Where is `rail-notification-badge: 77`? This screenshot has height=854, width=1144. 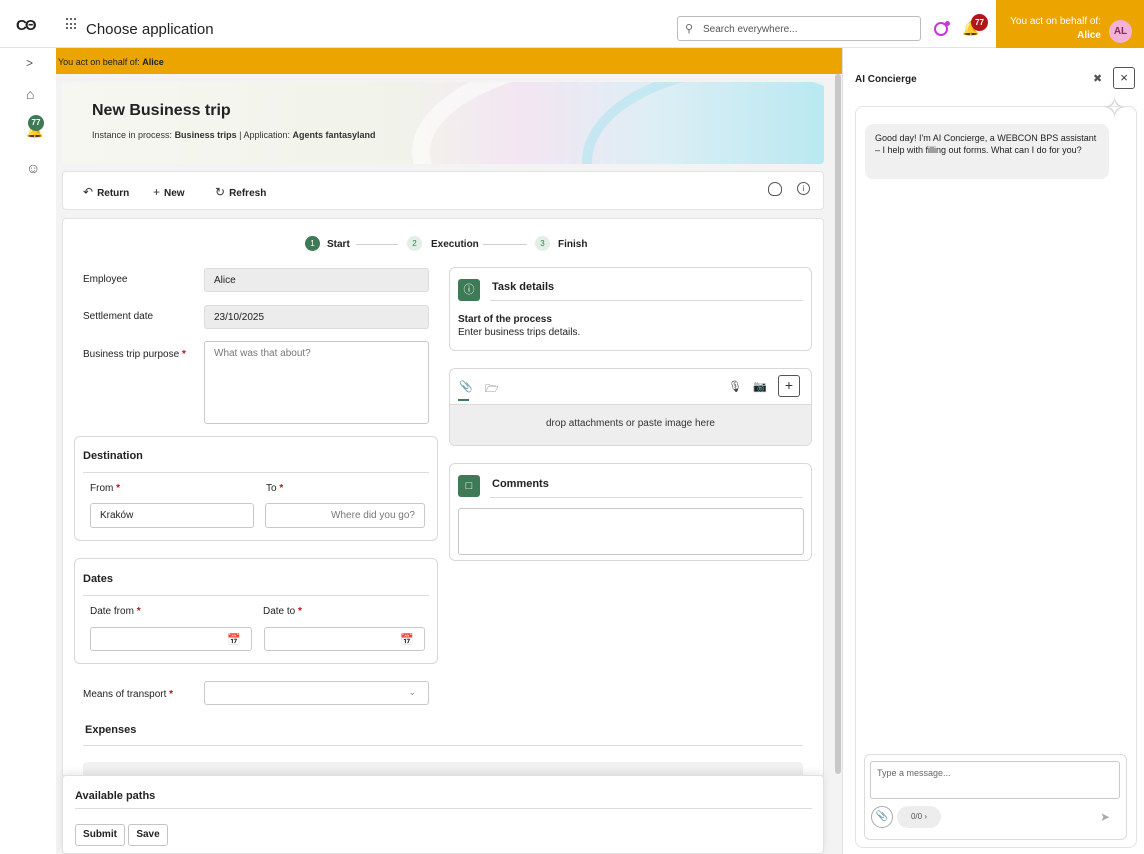 rail-notification-badge: 77 is located at coordinates (36, 123).